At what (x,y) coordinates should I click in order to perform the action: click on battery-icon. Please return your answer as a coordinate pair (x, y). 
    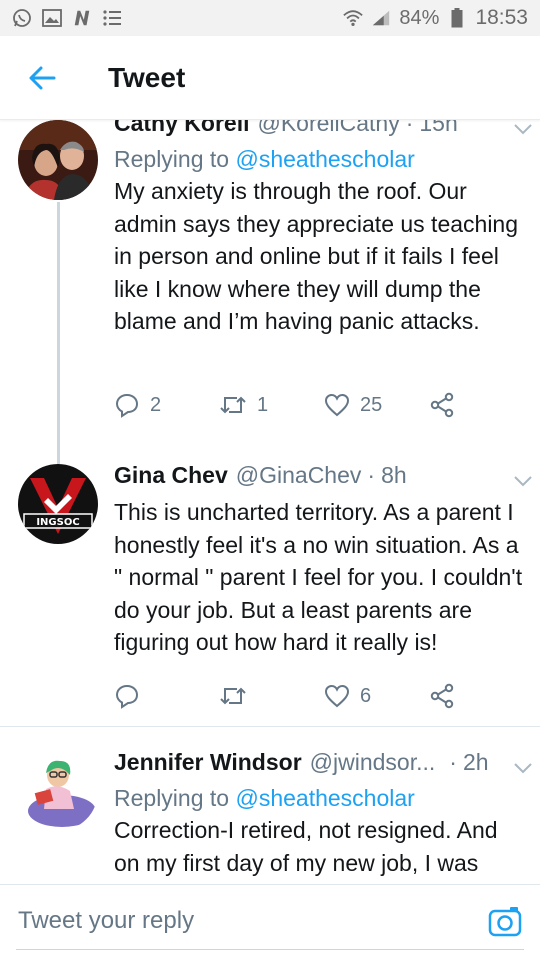
    Looking at the image, I should click on (457, 18).